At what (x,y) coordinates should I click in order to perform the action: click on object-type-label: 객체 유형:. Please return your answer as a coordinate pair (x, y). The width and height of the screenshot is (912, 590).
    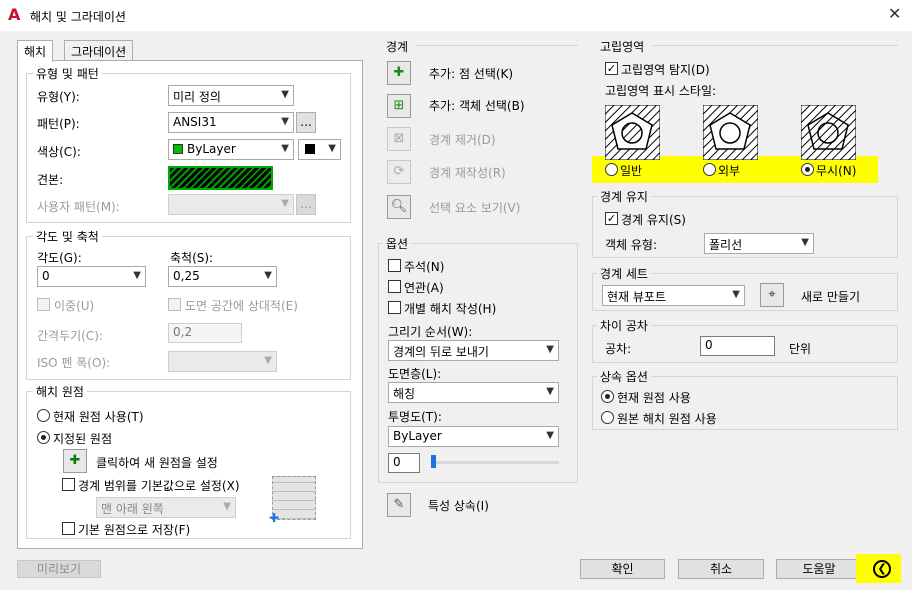
    Looking at the image, I should click on (631, 245).